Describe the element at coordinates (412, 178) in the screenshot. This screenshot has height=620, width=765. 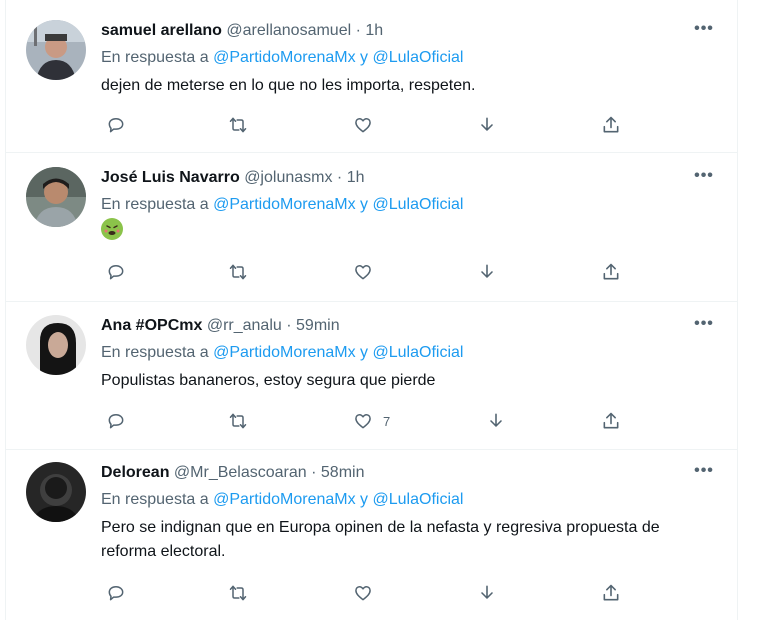
I see `tweet-header: José Luis Navarro @jolunasmx · 1h •••` at that location.